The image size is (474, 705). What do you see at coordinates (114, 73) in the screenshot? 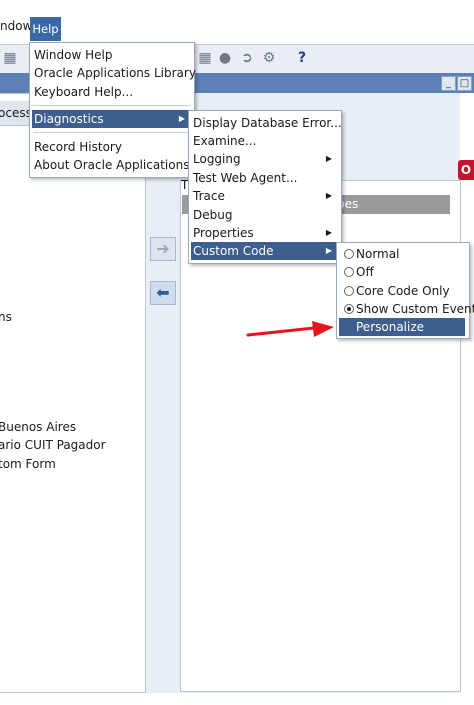
I see `menu-item-oracle-applications-library: Oracle Applications Library` at bounding box center [114, 73].